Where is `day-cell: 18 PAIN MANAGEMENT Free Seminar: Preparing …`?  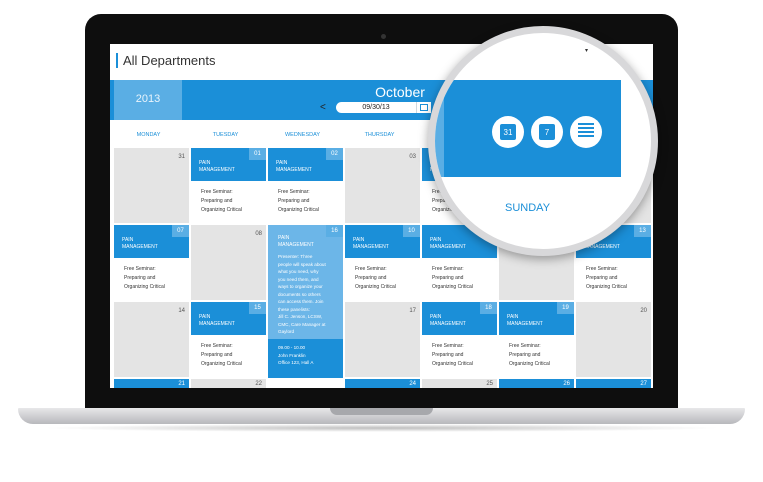
day-cell: 18 PAIN MANAGEMENT Free Seminar: Preparing … is located at coordinates (459, 339).